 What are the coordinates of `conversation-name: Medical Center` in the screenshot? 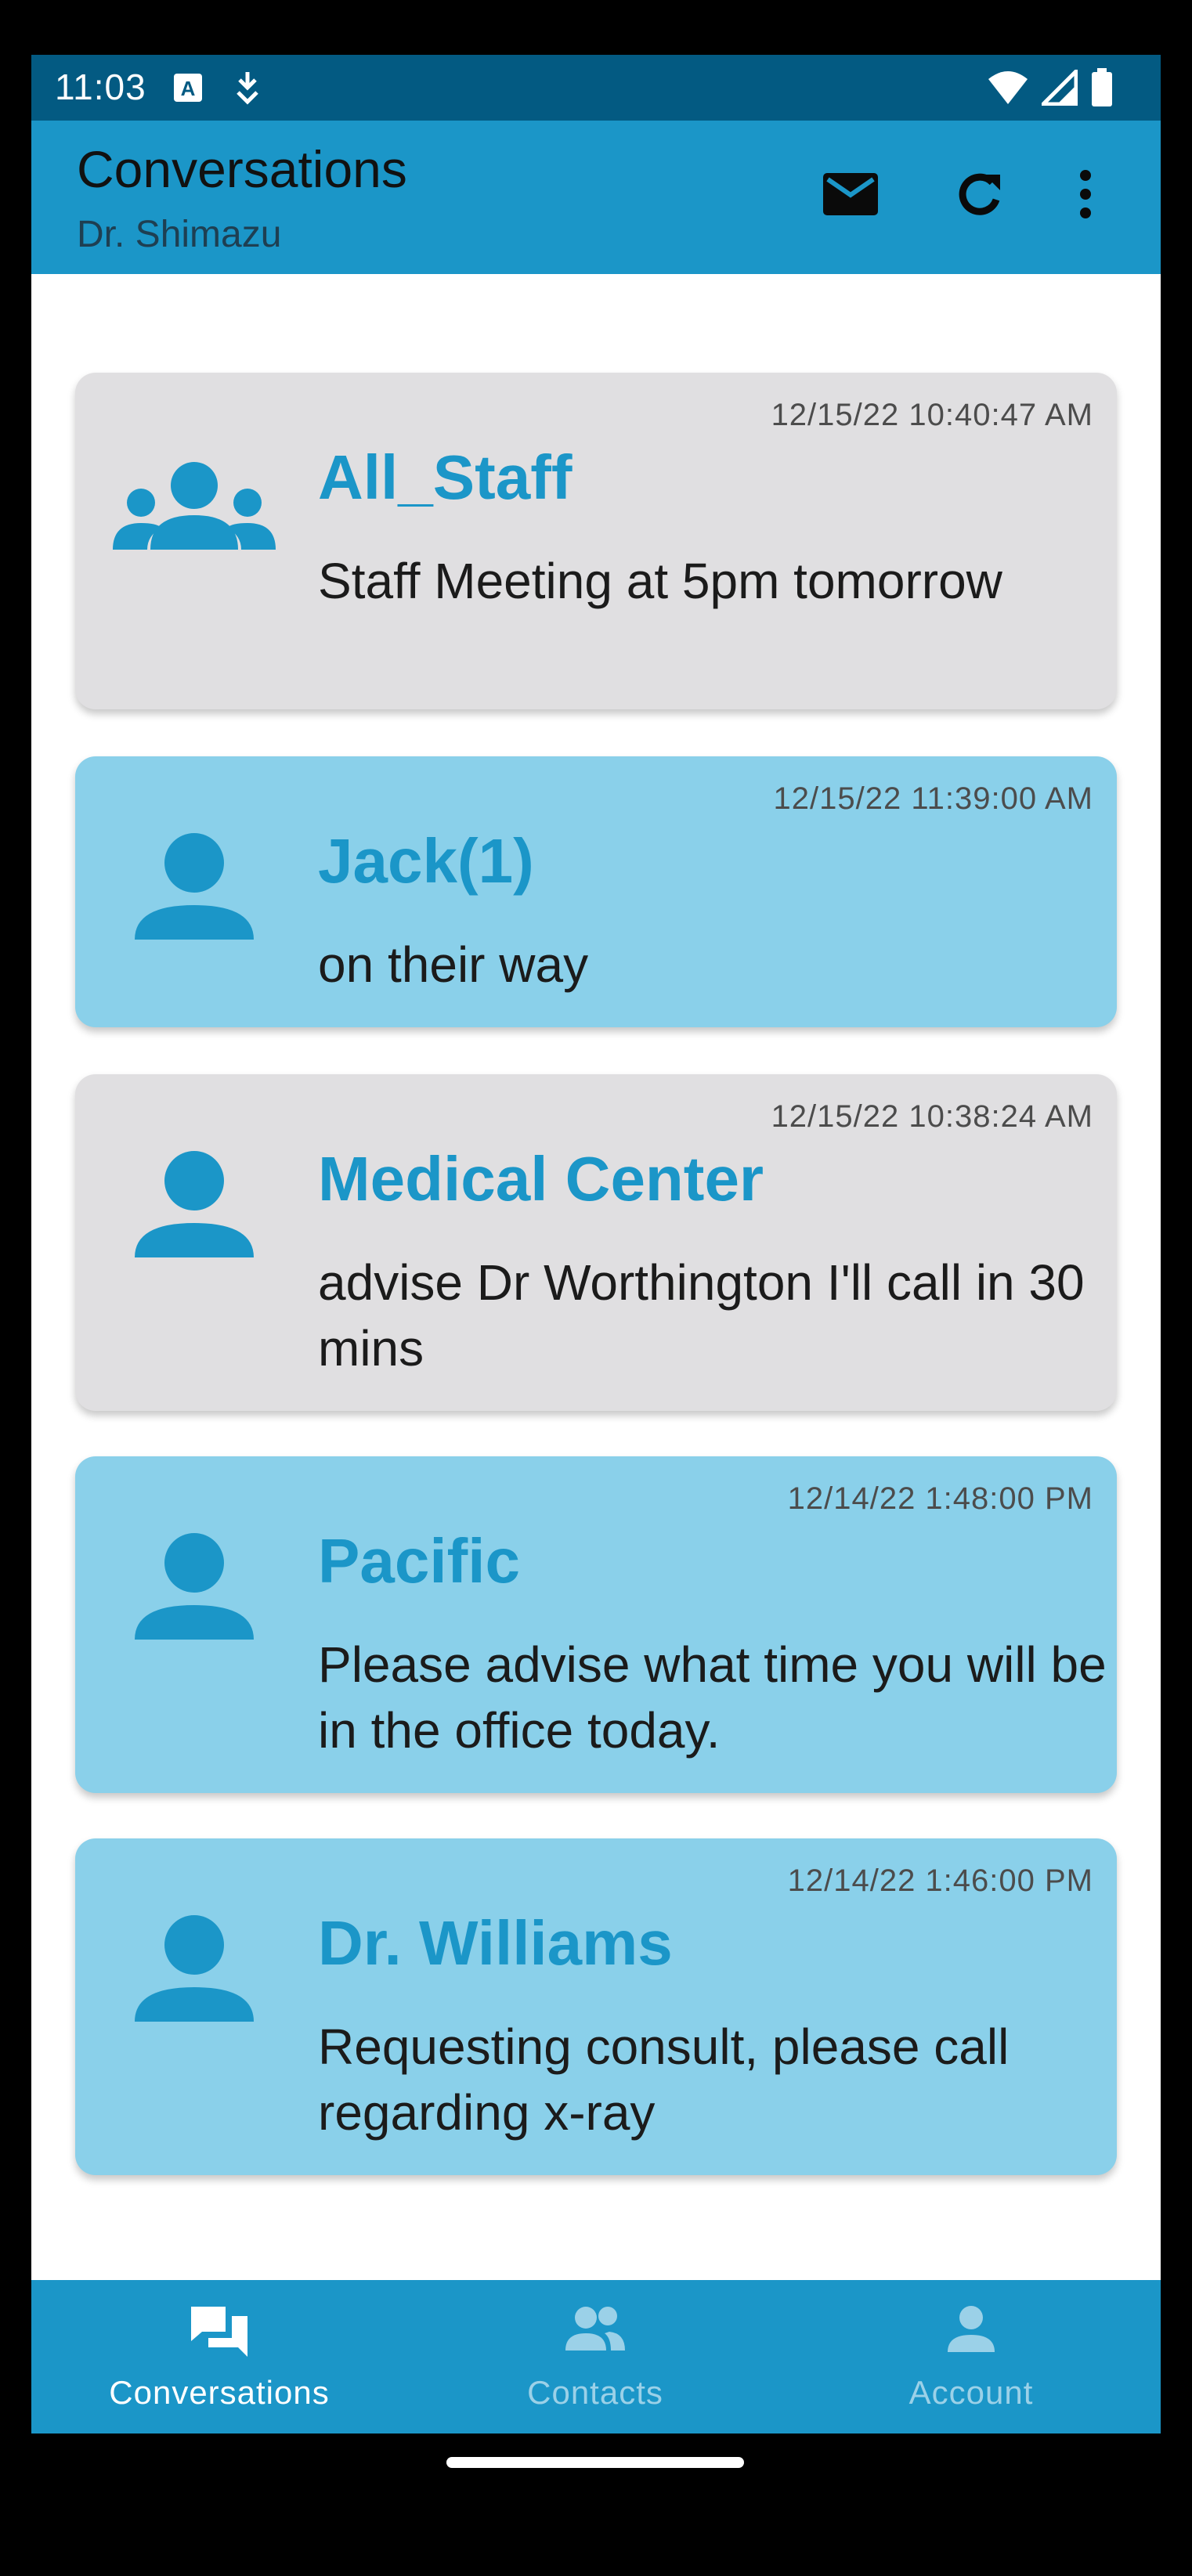 It's located at (541, 1179).